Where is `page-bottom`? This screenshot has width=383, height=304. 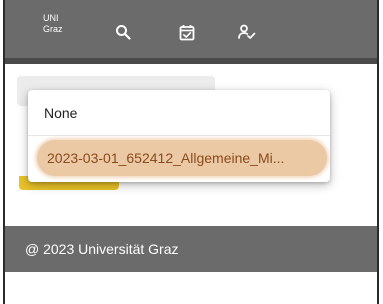
page-bottom is located at coordinates (191, 288).